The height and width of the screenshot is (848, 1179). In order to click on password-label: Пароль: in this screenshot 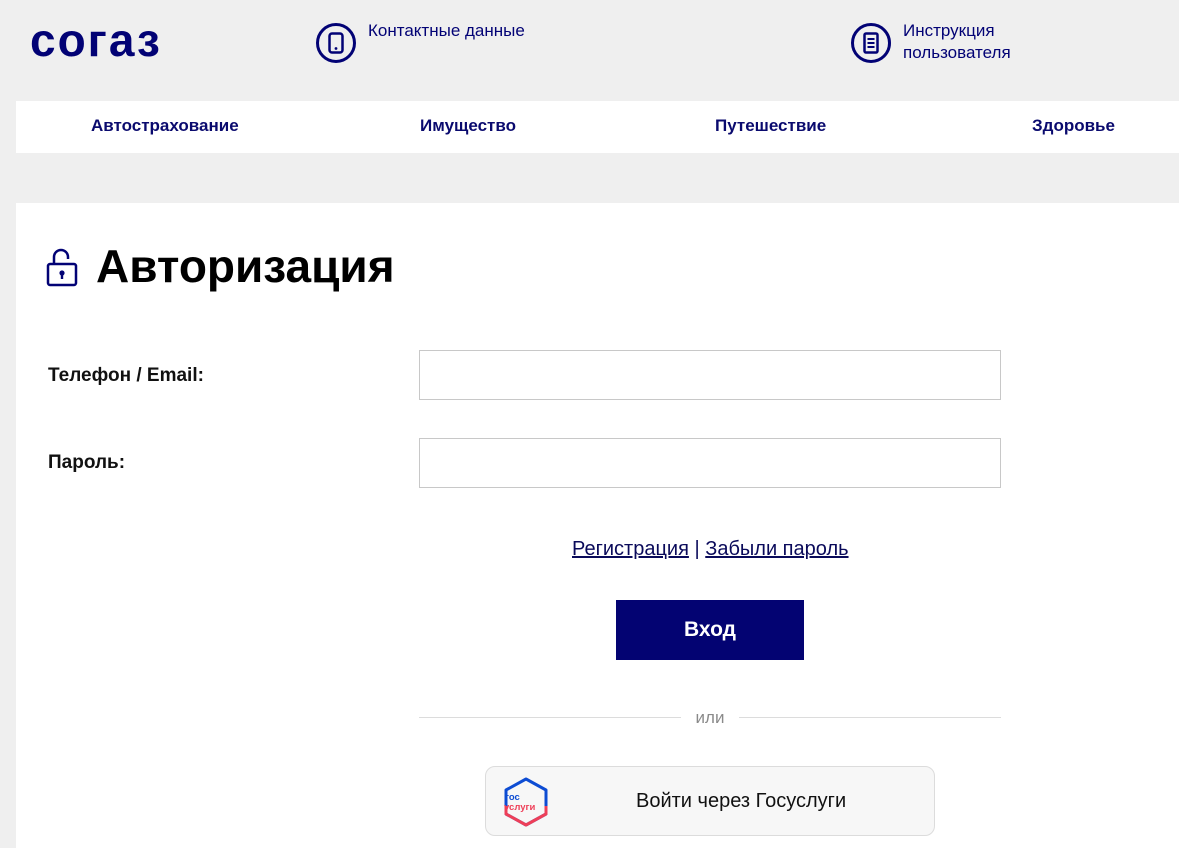, I will do `click(87, 462)`.